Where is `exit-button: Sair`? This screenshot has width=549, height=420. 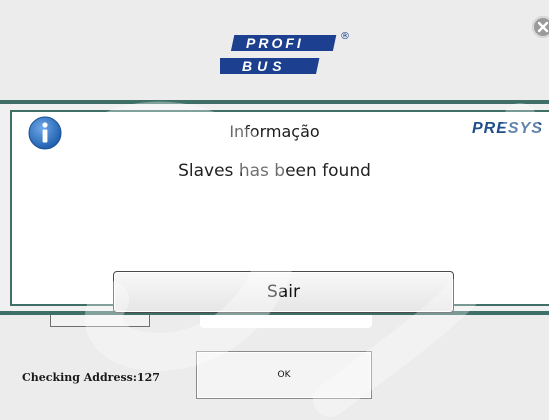
exit-button: Sair is located at coordinates (283, 292).